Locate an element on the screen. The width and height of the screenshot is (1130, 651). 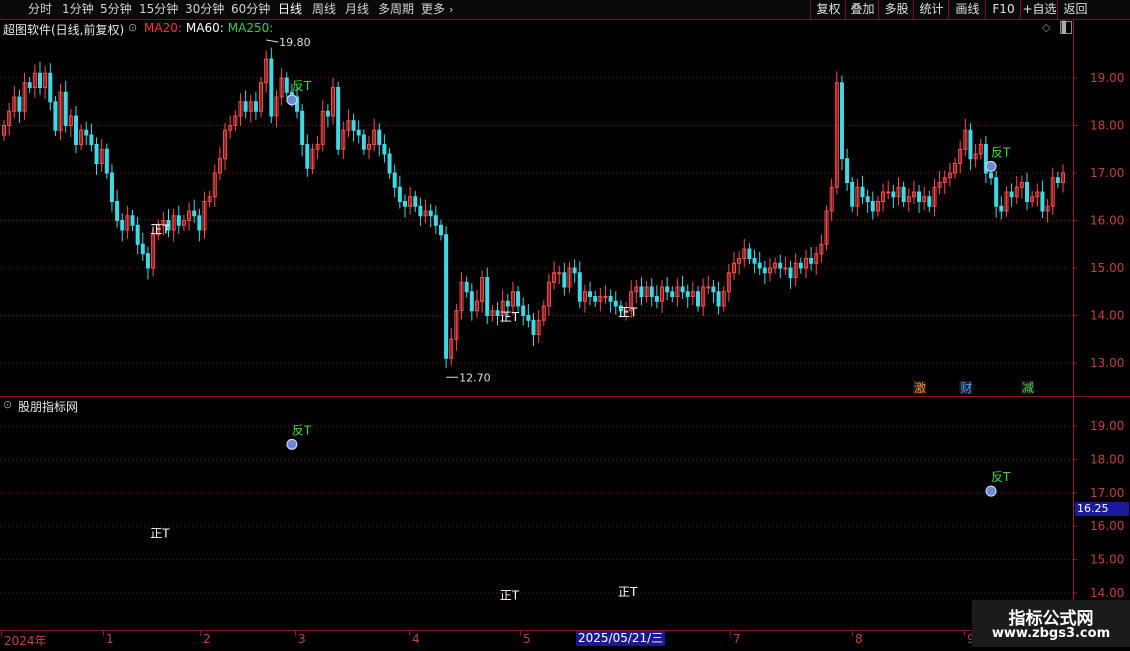
event-badge-1: 财 is located at coordinates (966, 388).